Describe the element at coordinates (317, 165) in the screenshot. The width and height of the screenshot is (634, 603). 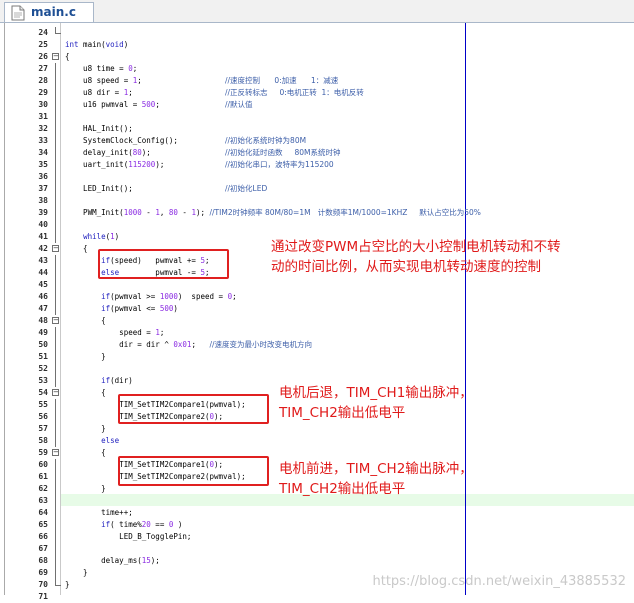
I see `code-line: 35 uart_init(115200); //初始化串口，波特率为115200` at that location.